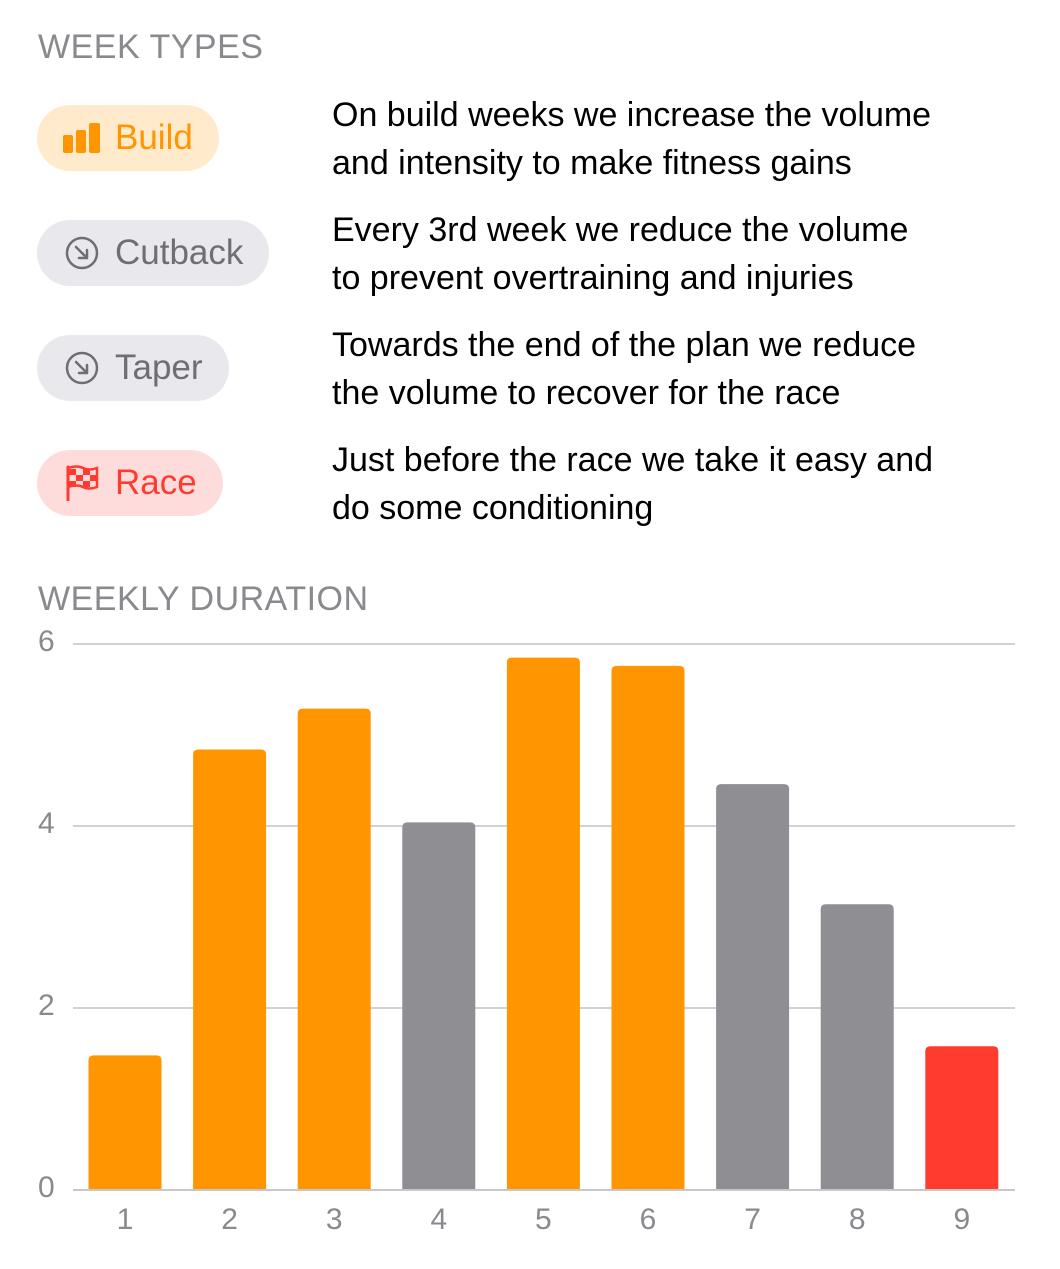  Describe the element at coordinates (46, 823) in the screenshot. I see `y-tick-label: 4` at that location.